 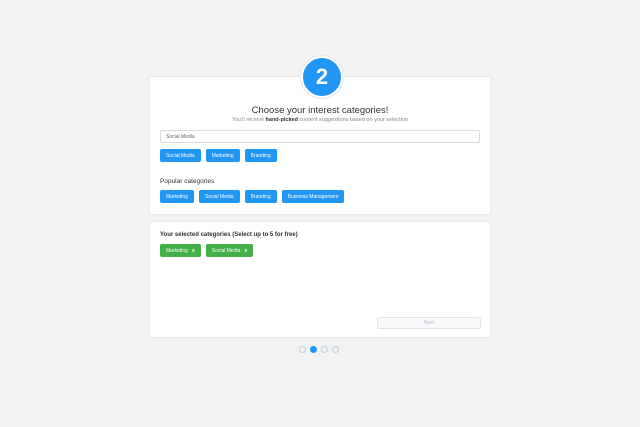 I want to click on suggested-tag-marketing: Marketing, so click(x=222, y=155).